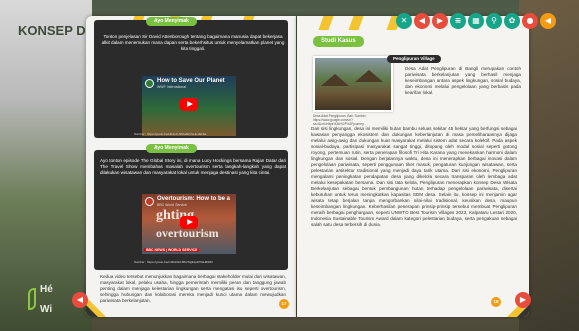 This screenshot has height=331, width=579. I want to click on zoom-icon: ⚲, so click(494, 21).